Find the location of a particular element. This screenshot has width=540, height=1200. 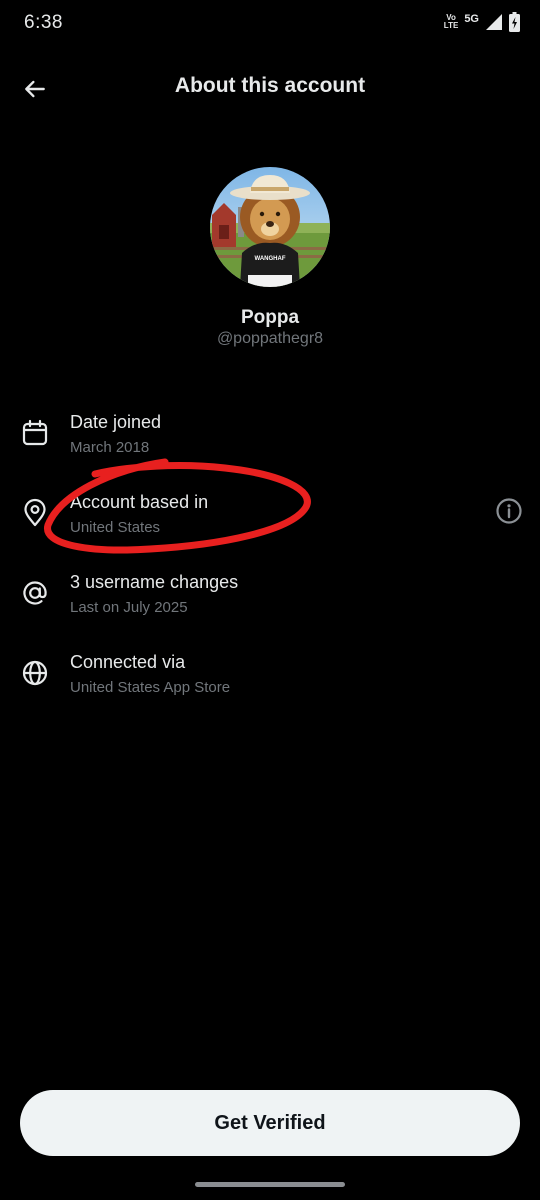

info-row-connected-via: Connected via United States App Store is located at coordinates (270, 672).